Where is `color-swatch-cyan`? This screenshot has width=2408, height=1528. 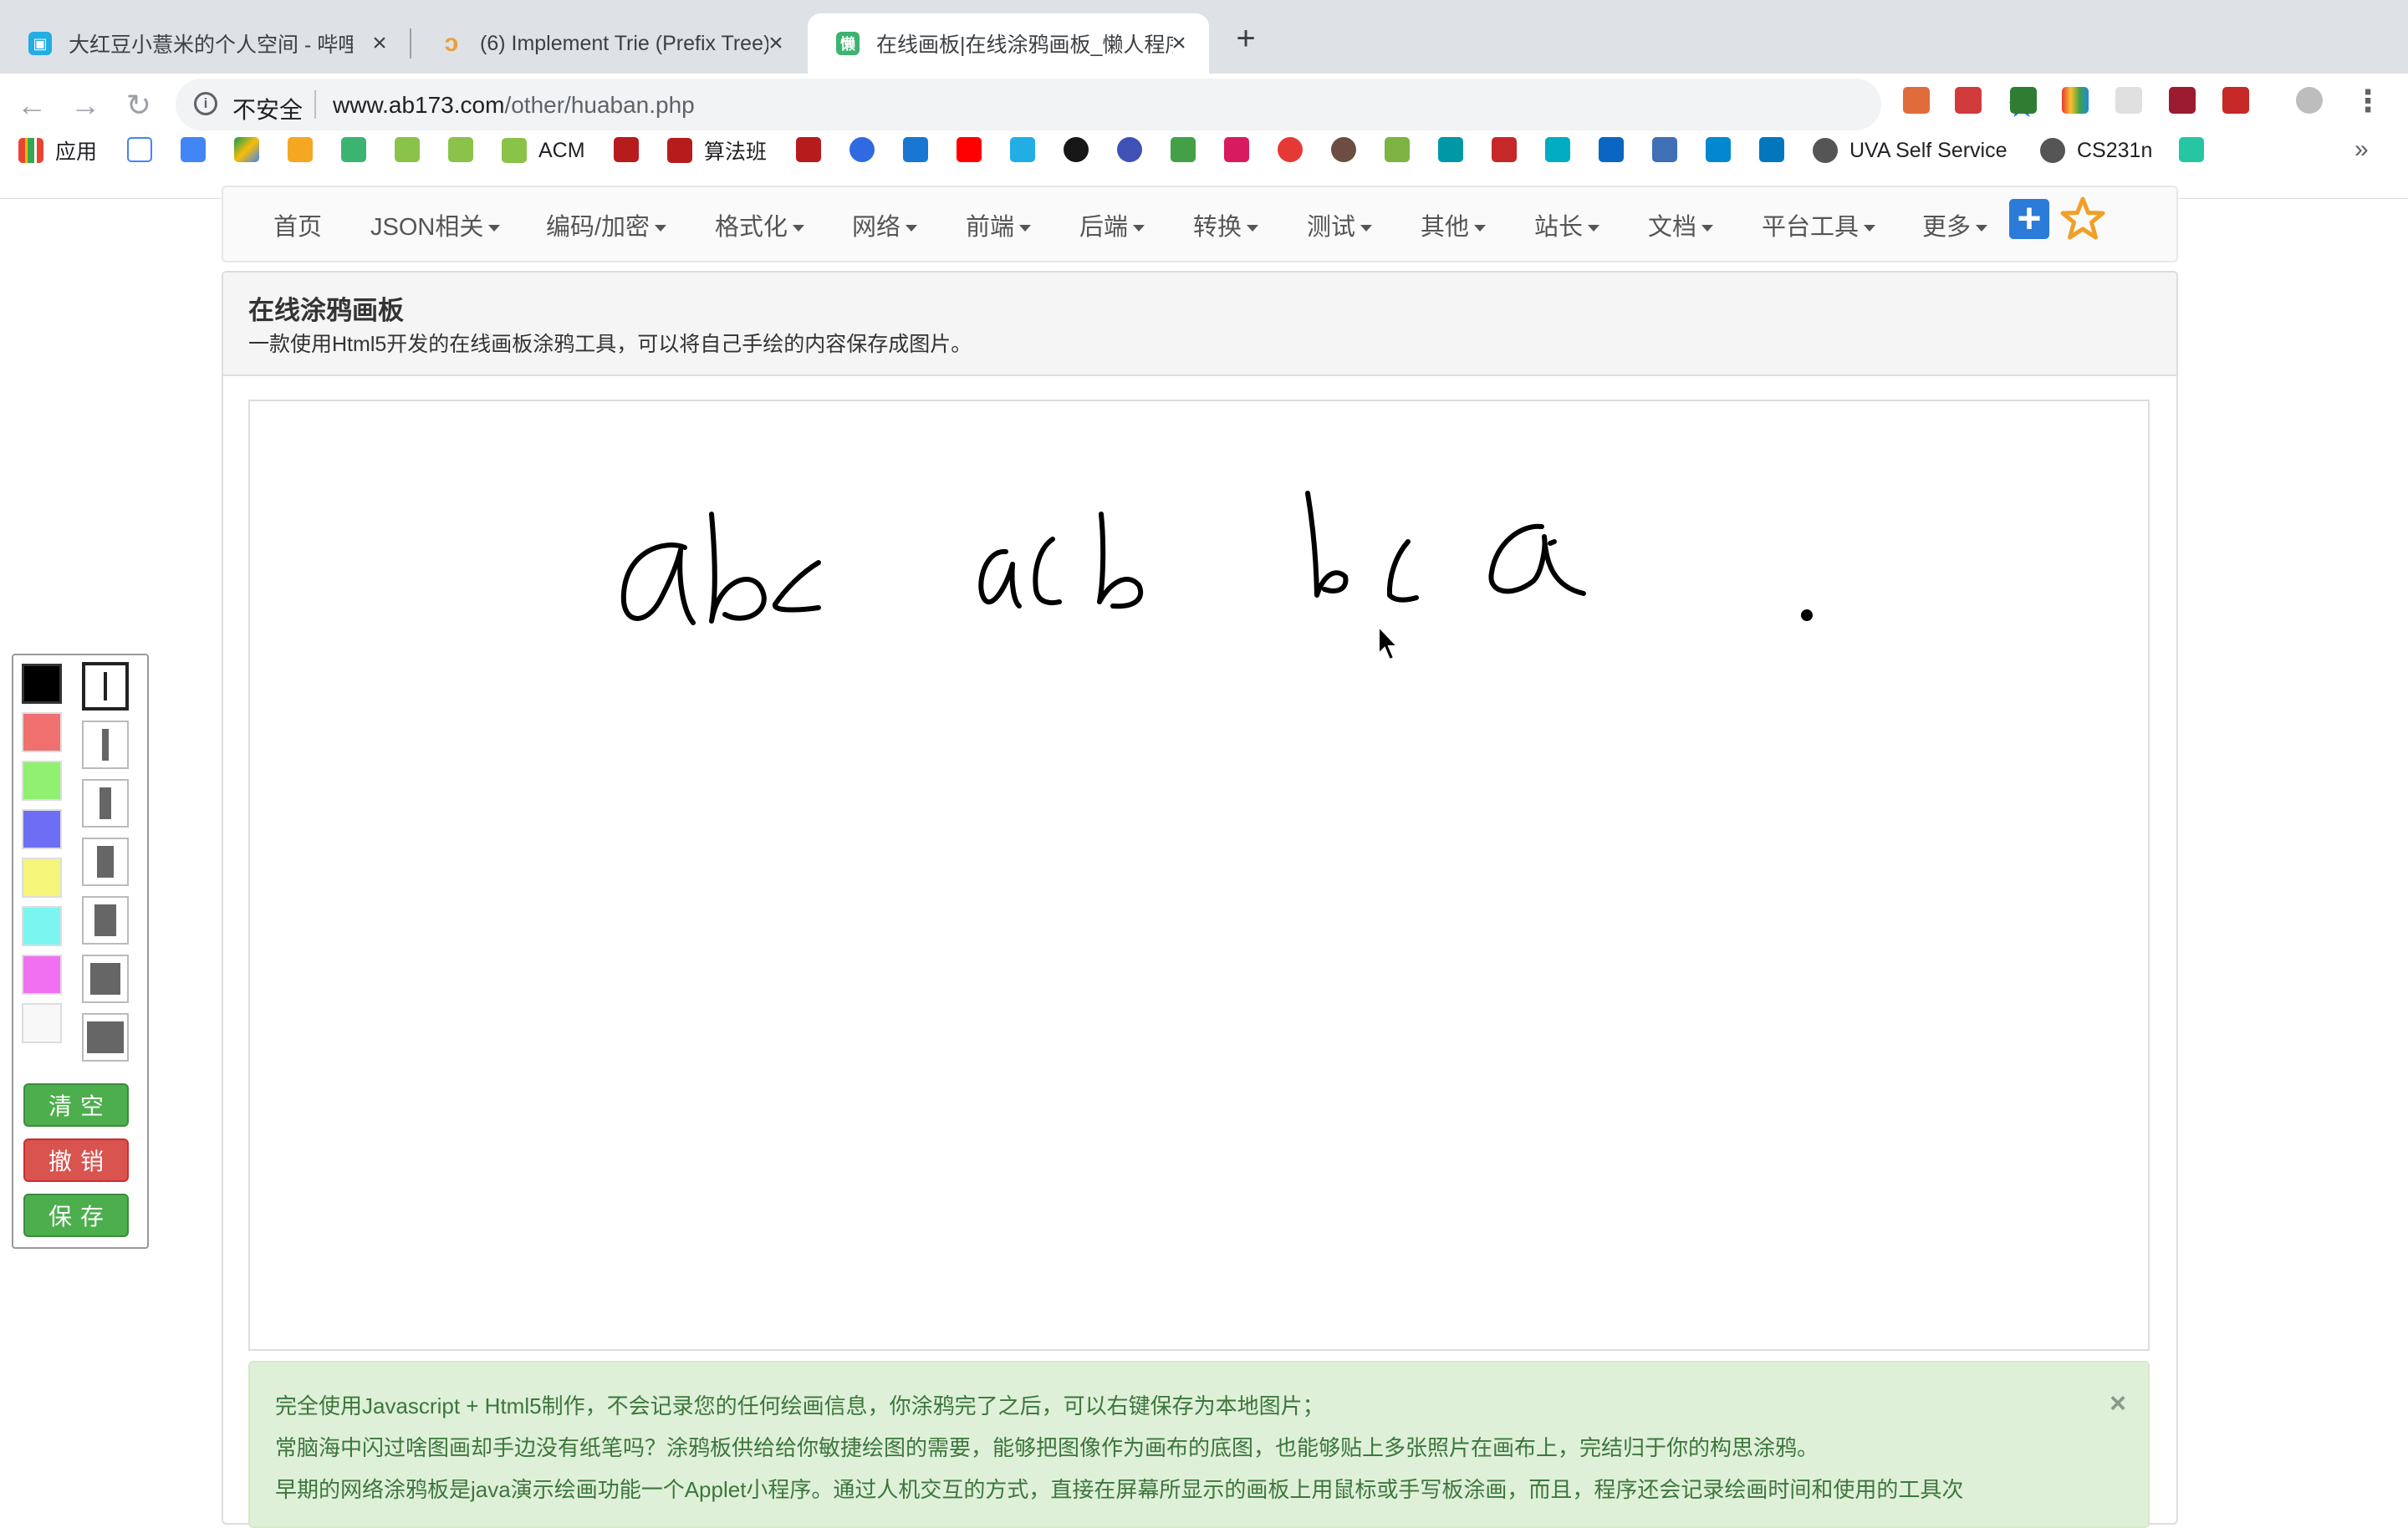 color-swatch-cyan is located at coordinates (42, 926).